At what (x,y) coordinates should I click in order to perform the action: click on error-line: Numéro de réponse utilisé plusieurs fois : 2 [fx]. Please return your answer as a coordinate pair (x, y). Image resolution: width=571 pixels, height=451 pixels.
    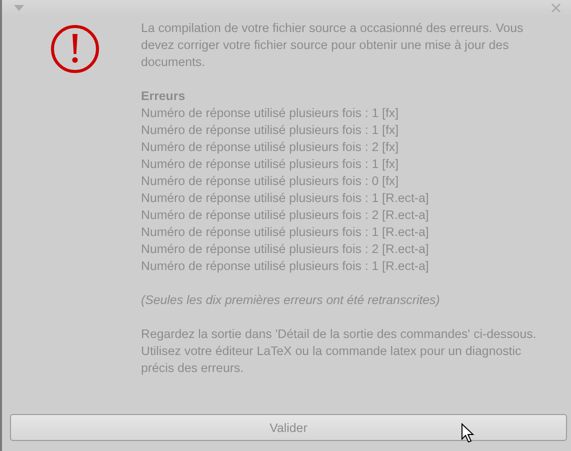
    Looking at the image, I should click on (270, 147).